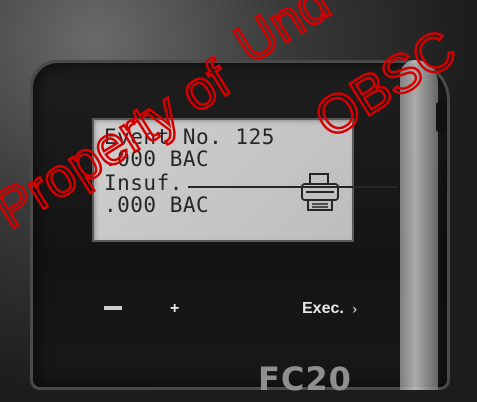  What do you see at coordinates (441, 117) in the screenshot?
I see `side-button` at bounding box center [441, 117].